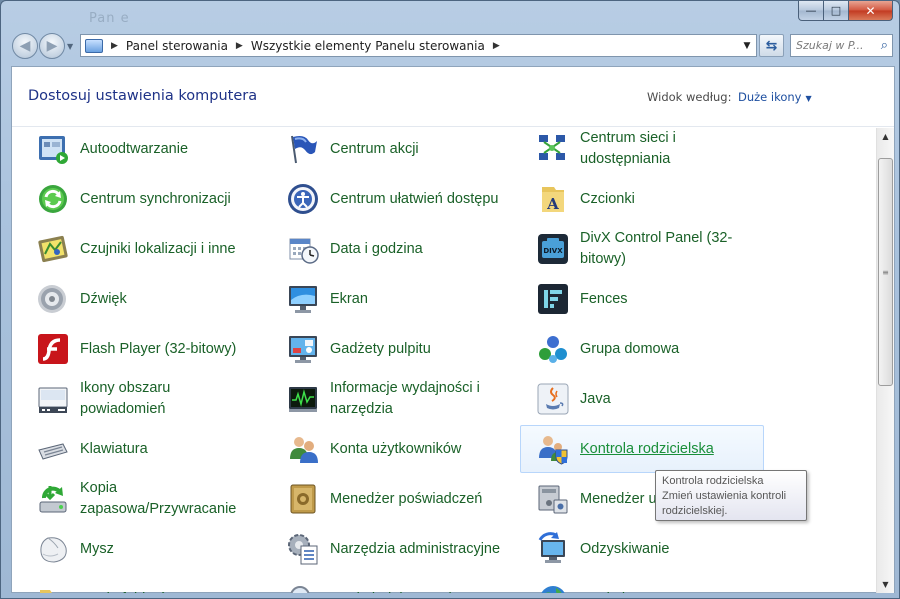 The height and width of the screenshot is (599, 900). What do you see at coordinates (885, 584) in the screenshot?
I see `scroll-down-button: ▼` at bounding box center [885, 584].